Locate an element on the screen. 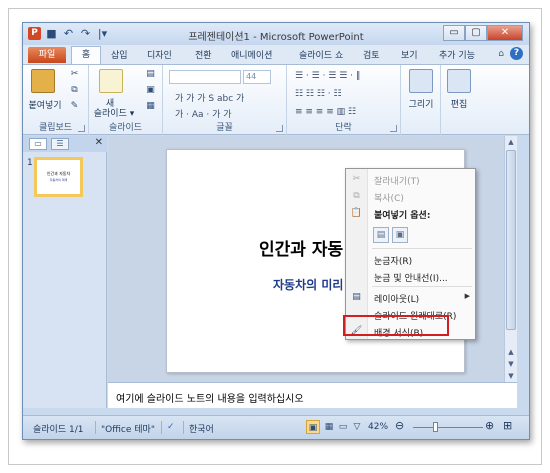  maximize-button: ▢ is located at coordinates (476, 33).